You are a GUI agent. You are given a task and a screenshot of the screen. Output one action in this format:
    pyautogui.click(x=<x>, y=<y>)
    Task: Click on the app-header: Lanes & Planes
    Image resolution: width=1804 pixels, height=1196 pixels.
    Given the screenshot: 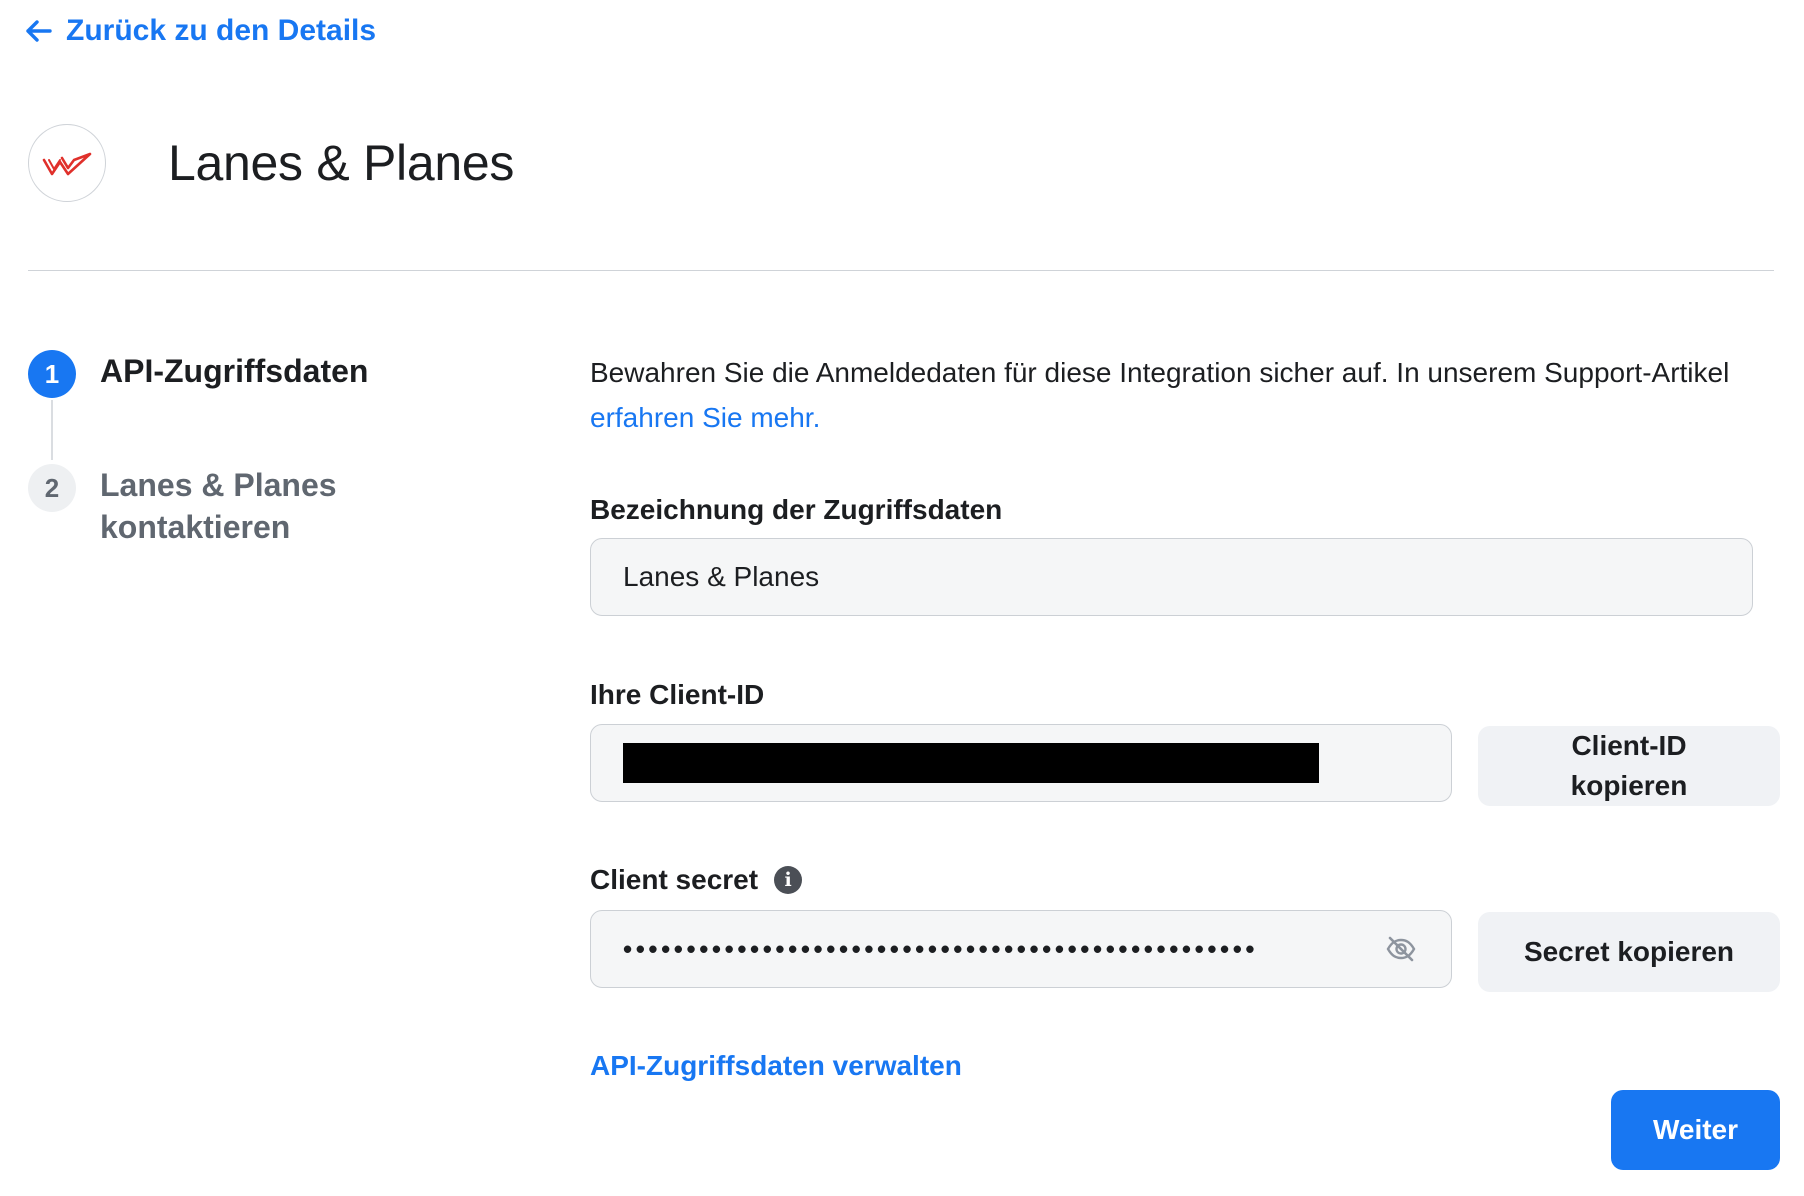 What is the action you would take?
    pyautogui.click(x=271, y=163)
    